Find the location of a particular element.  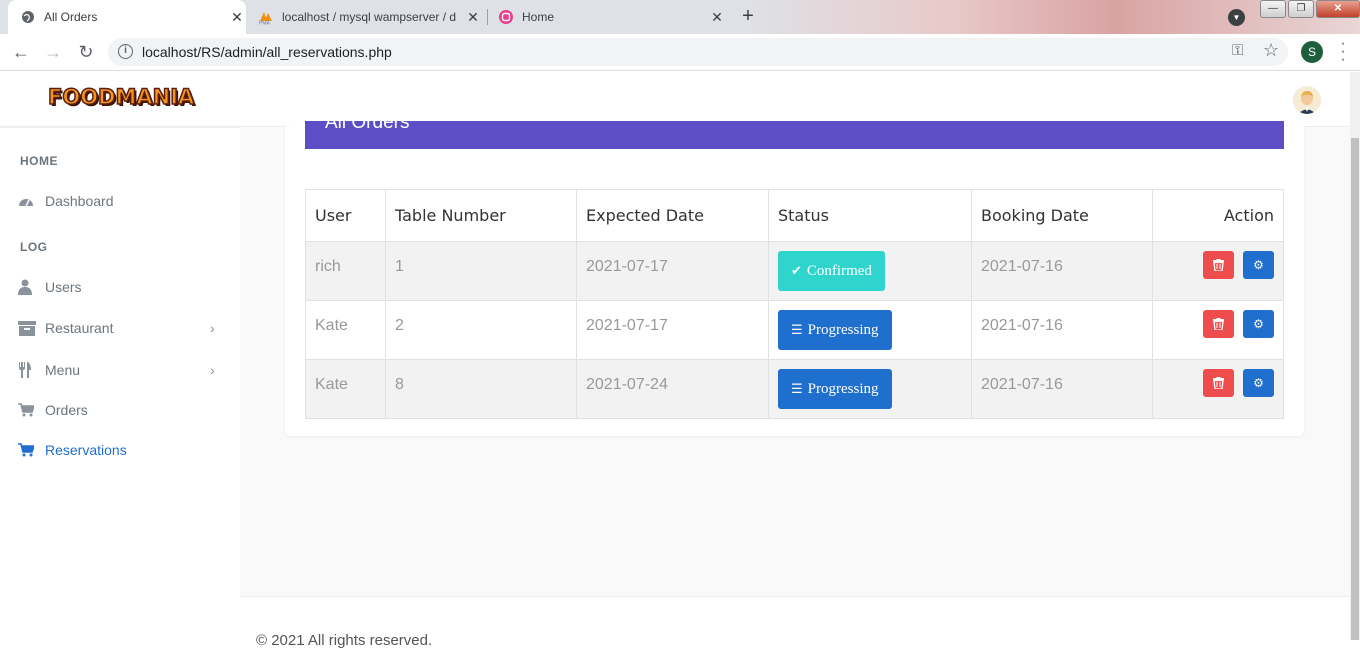

cell-user: rich is located at coordinates (345, 271).